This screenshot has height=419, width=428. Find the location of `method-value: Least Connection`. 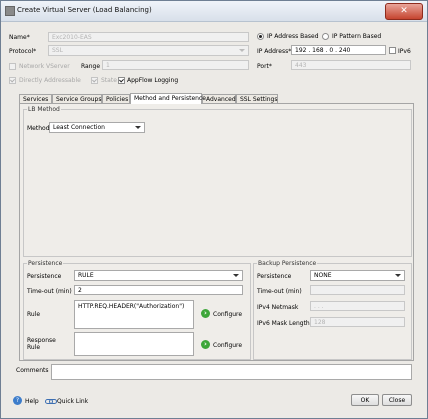

method-value: Least Connection is located at coordinates (79, 127).